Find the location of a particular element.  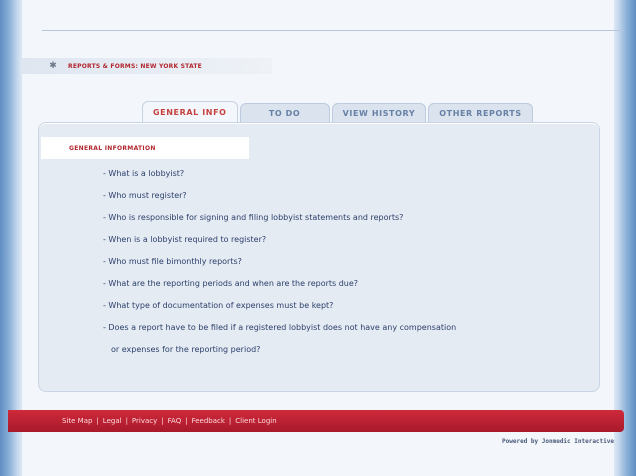

list-item: - What is a lobbyist? is located at coordinates (343, 174).